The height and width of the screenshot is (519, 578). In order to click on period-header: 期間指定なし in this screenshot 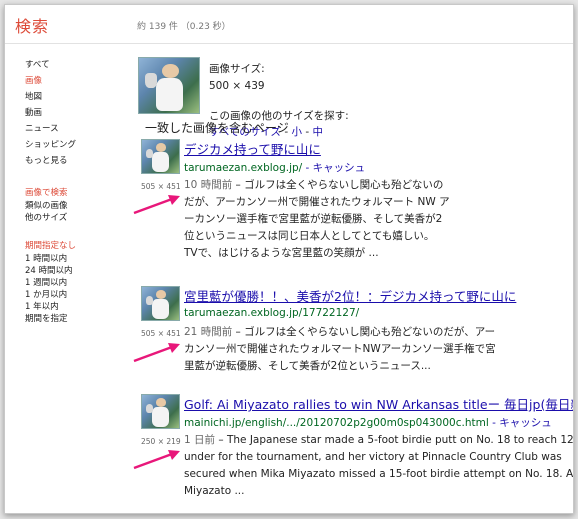, I will do `click(80, 246)`.